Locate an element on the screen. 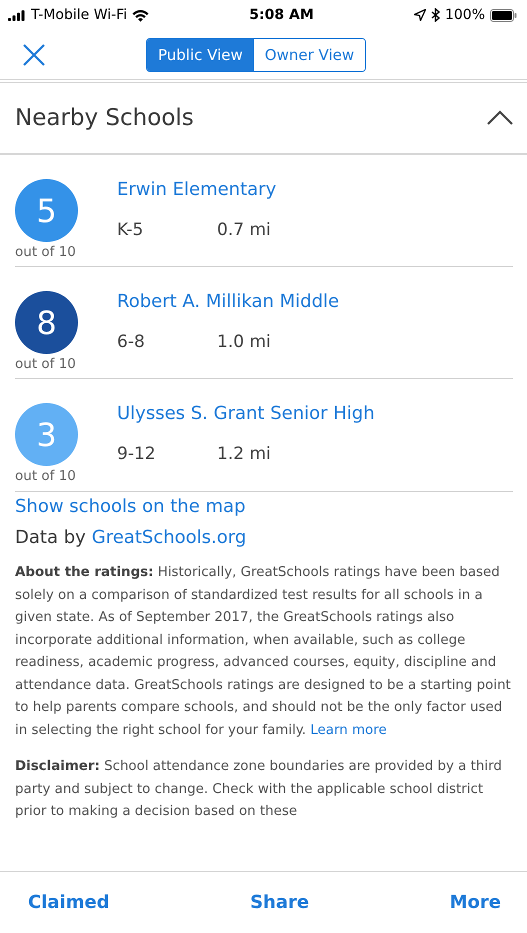 This screenshot has width=527, height=933. view-tab: Public View is located at coordinates (200, 55).